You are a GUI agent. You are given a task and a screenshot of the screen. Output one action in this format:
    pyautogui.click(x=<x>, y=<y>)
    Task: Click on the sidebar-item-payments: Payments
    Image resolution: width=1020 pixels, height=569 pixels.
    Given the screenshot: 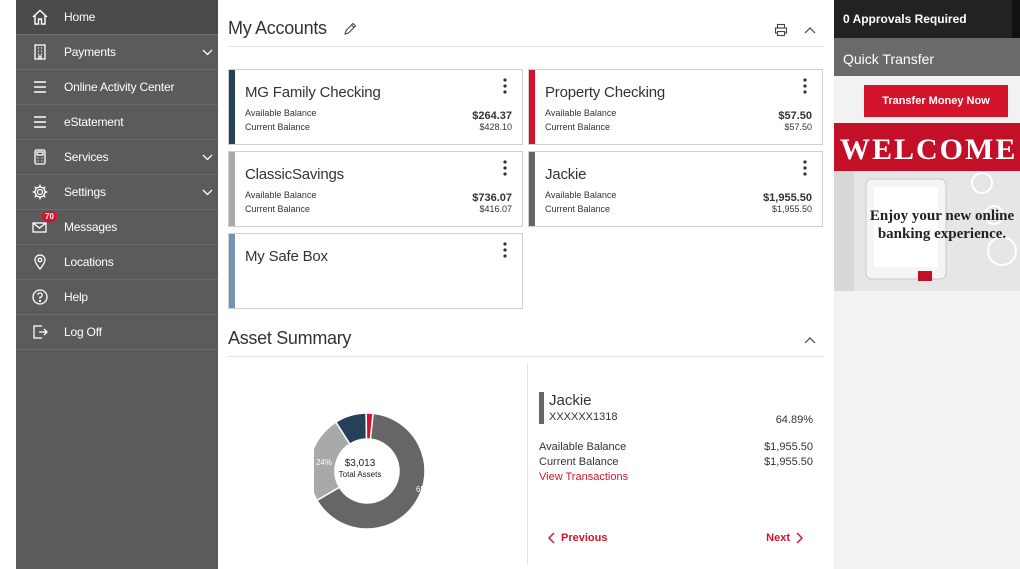 What is the action you would take?
    pyautogui.click(x=117, y=52)
    